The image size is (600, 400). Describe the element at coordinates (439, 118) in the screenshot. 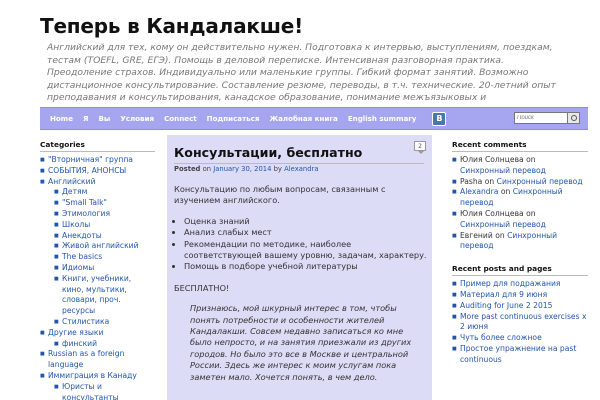

I see `vk-icon: В` at that location.